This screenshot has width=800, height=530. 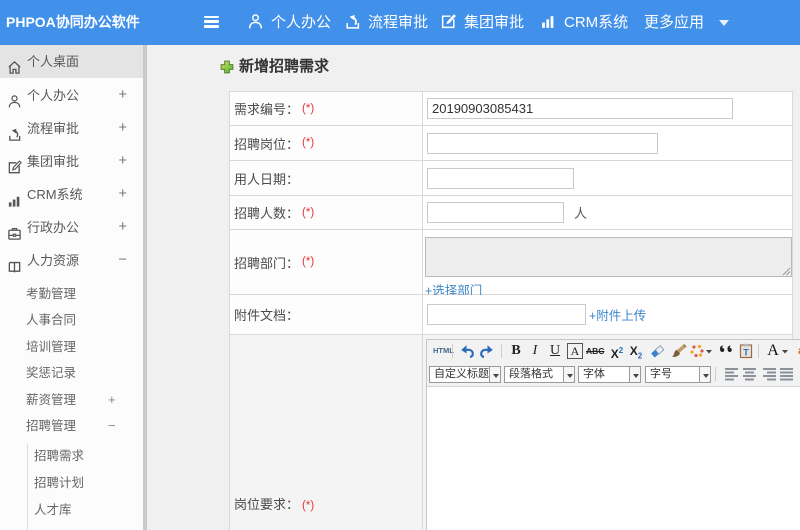 I want to click on svg-text: T, so click(x=746, y=353).